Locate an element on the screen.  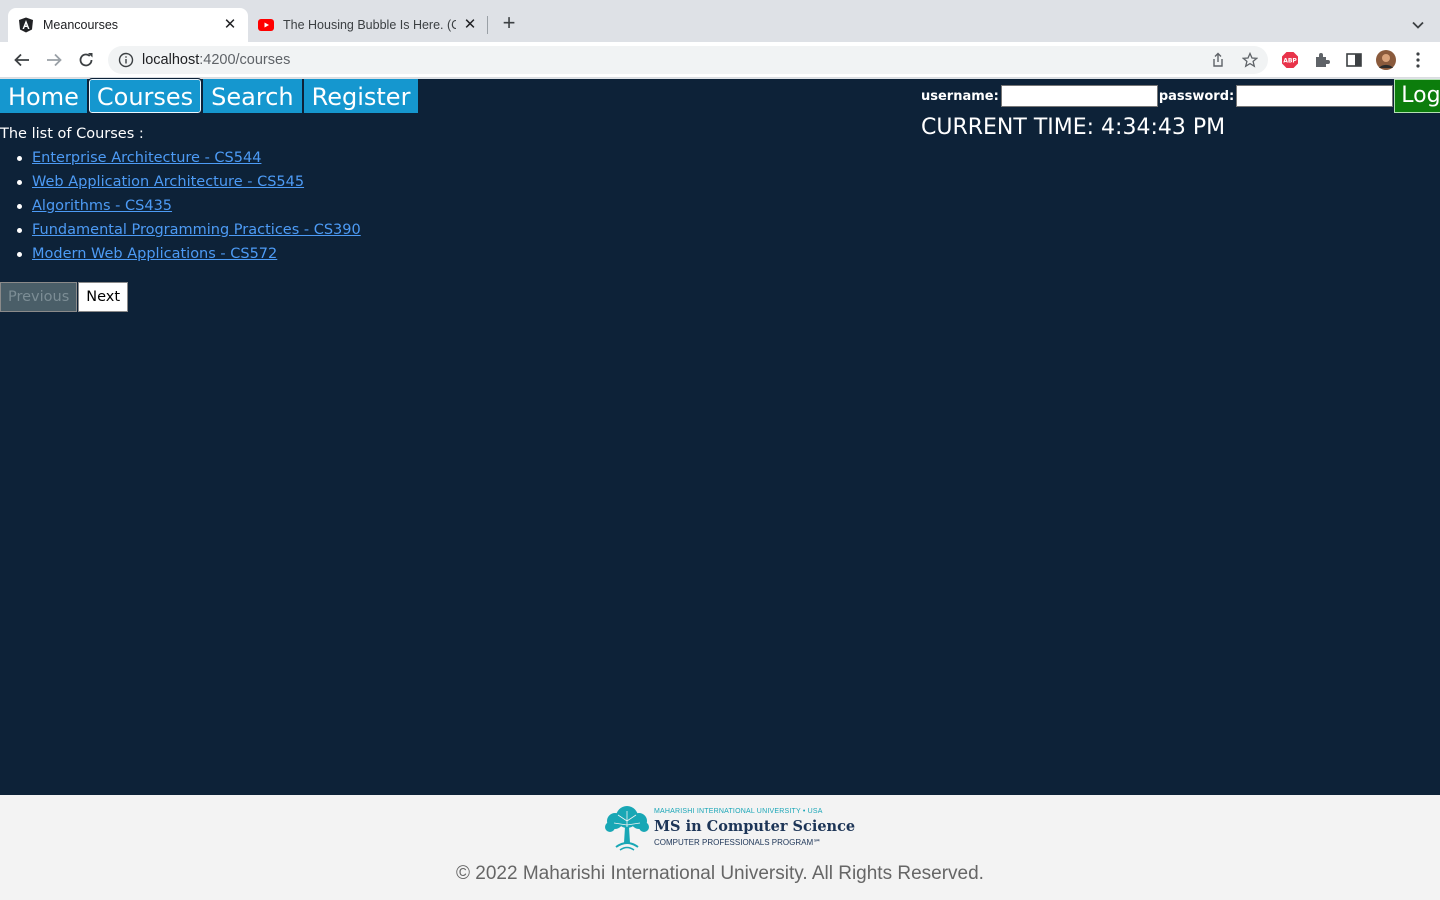
login-form: username: password: Login is located at coordinates (1180, 96).